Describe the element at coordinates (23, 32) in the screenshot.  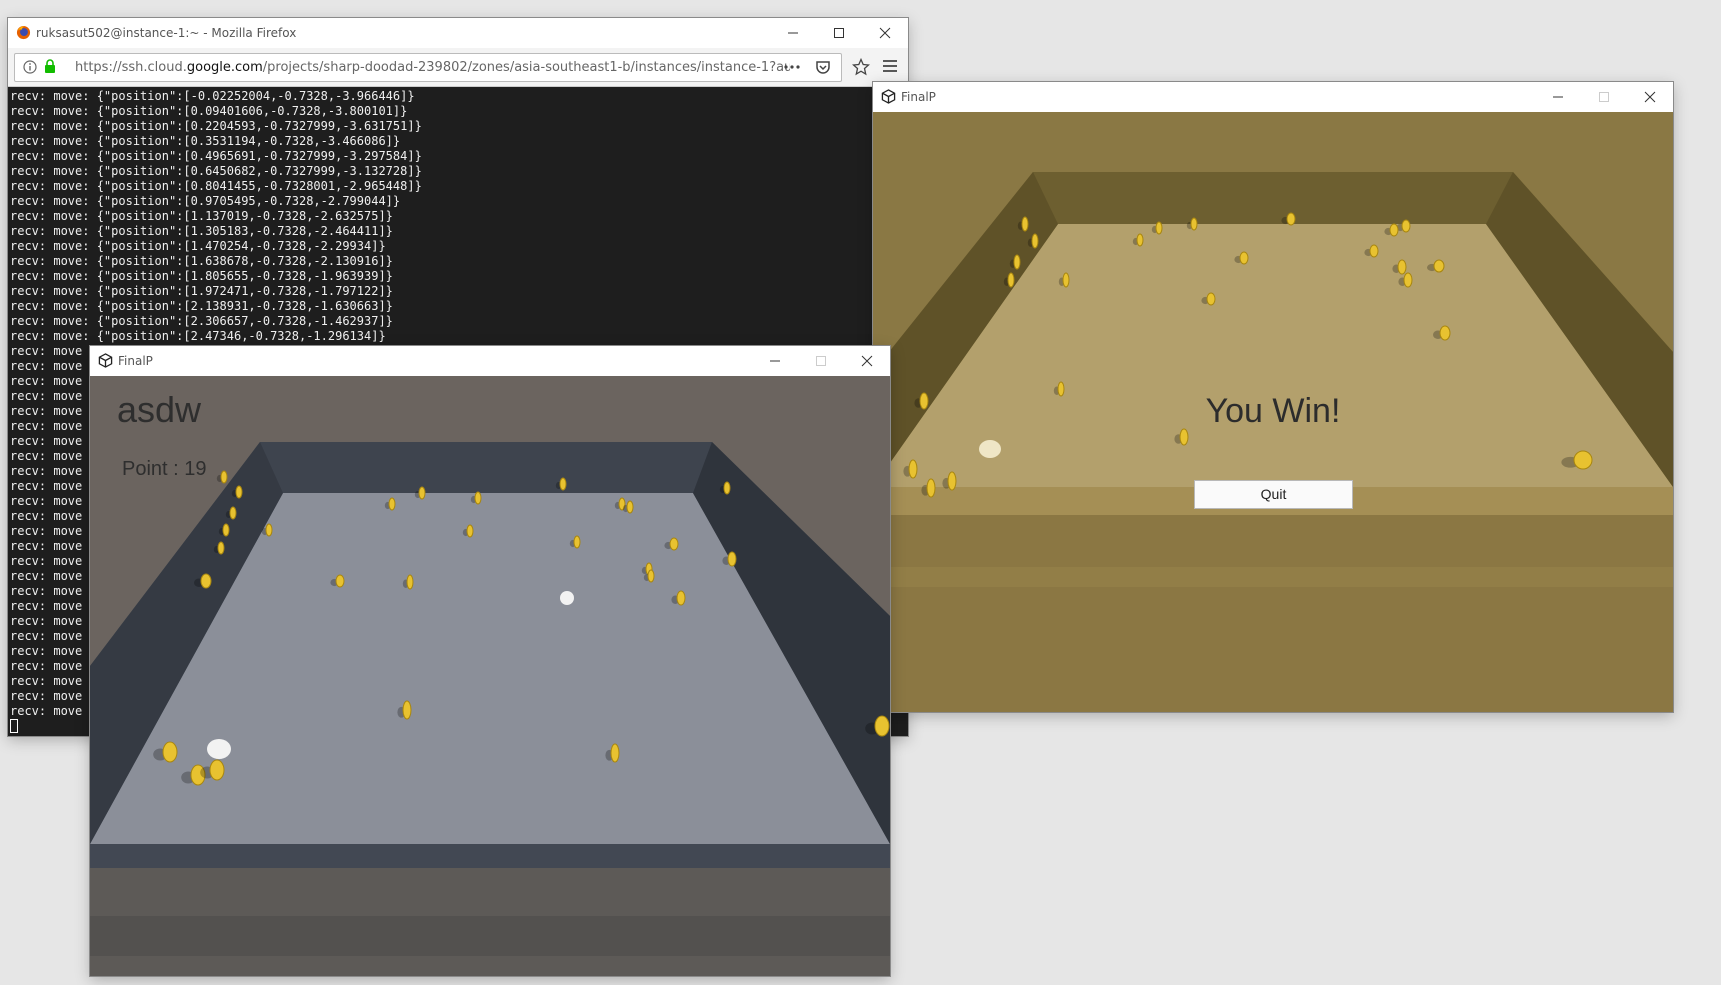
I see `firefox-icon` at that location.